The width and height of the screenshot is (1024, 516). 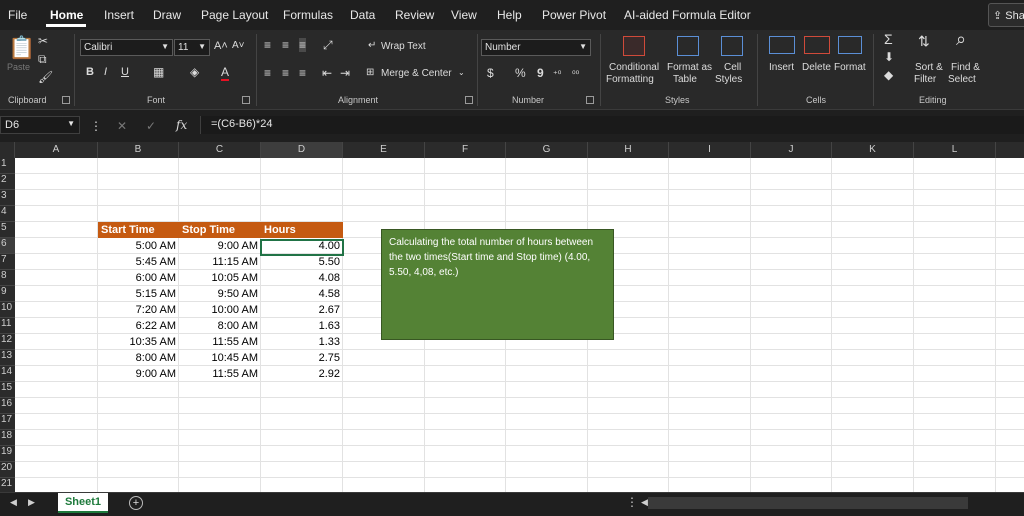 What do you see at coordinates (575, 74) in the screenshot?
I see `decrease-decimal-icon: ⁰⁰` at bounding box center [575, 74].